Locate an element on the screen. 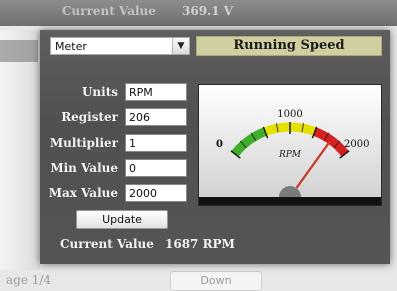 The width and height of the screenshot is (397, 291). max-value-label: Max Value is located at coordinates (83, 193).